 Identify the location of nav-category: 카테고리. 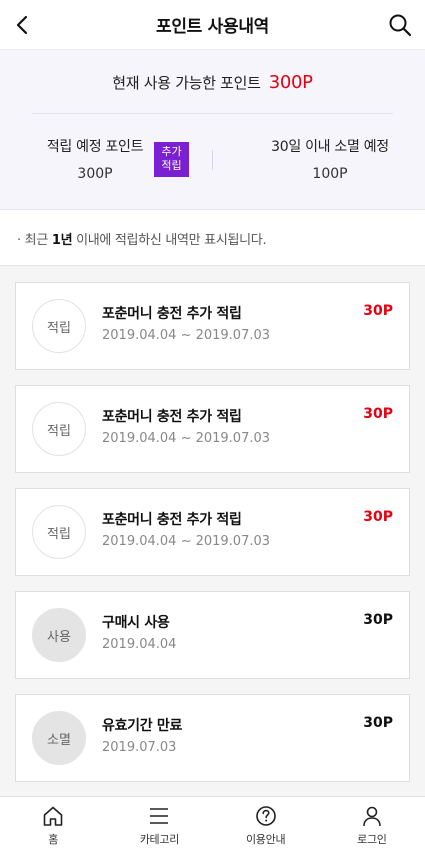
(159, 822).